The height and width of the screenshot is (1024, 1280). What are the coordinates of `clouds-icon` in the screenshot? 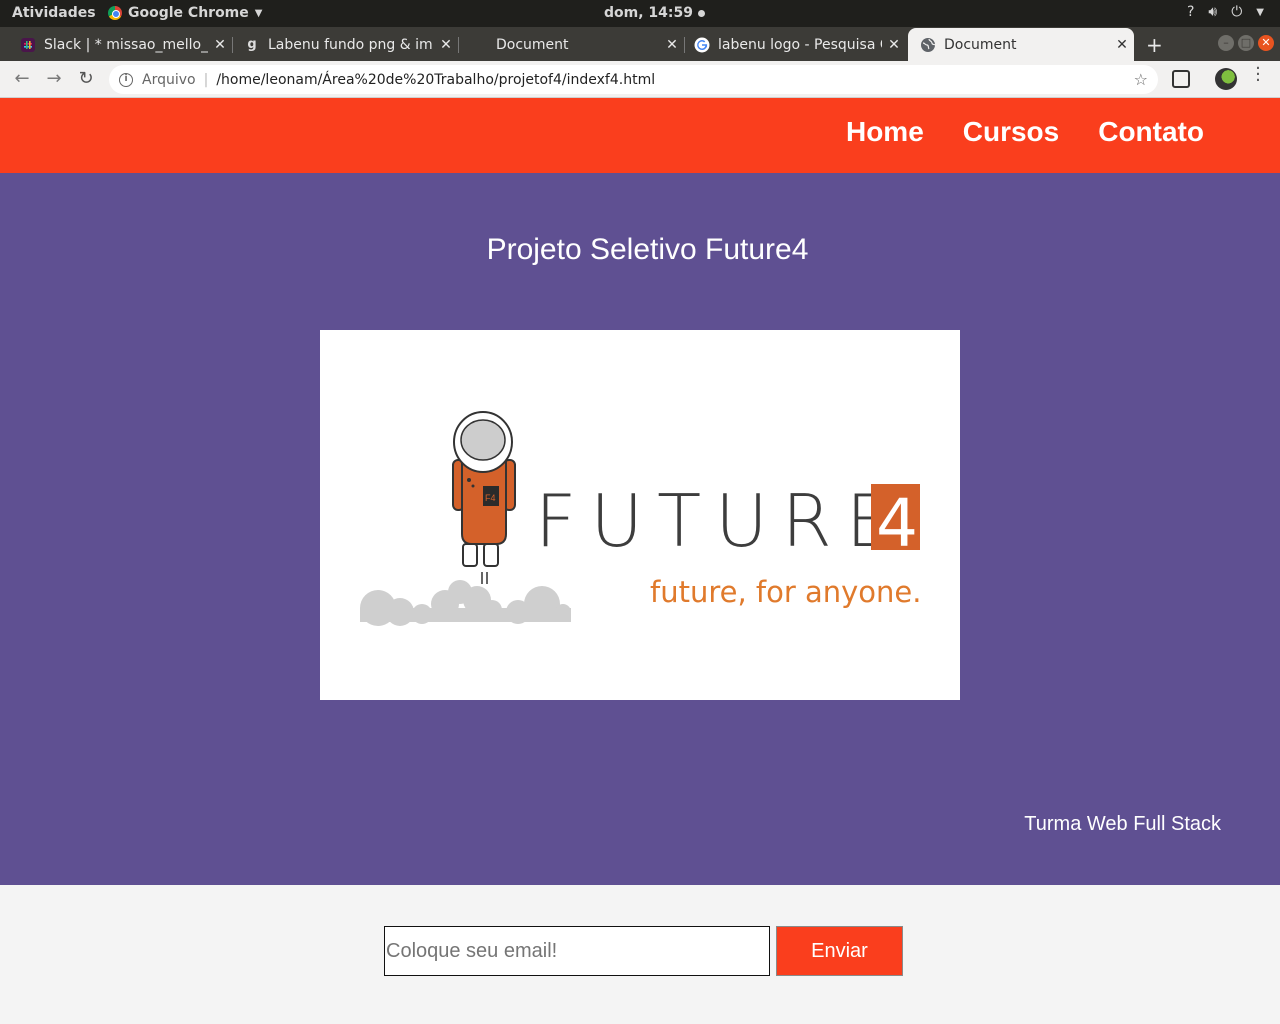 It's located at (465, 603).